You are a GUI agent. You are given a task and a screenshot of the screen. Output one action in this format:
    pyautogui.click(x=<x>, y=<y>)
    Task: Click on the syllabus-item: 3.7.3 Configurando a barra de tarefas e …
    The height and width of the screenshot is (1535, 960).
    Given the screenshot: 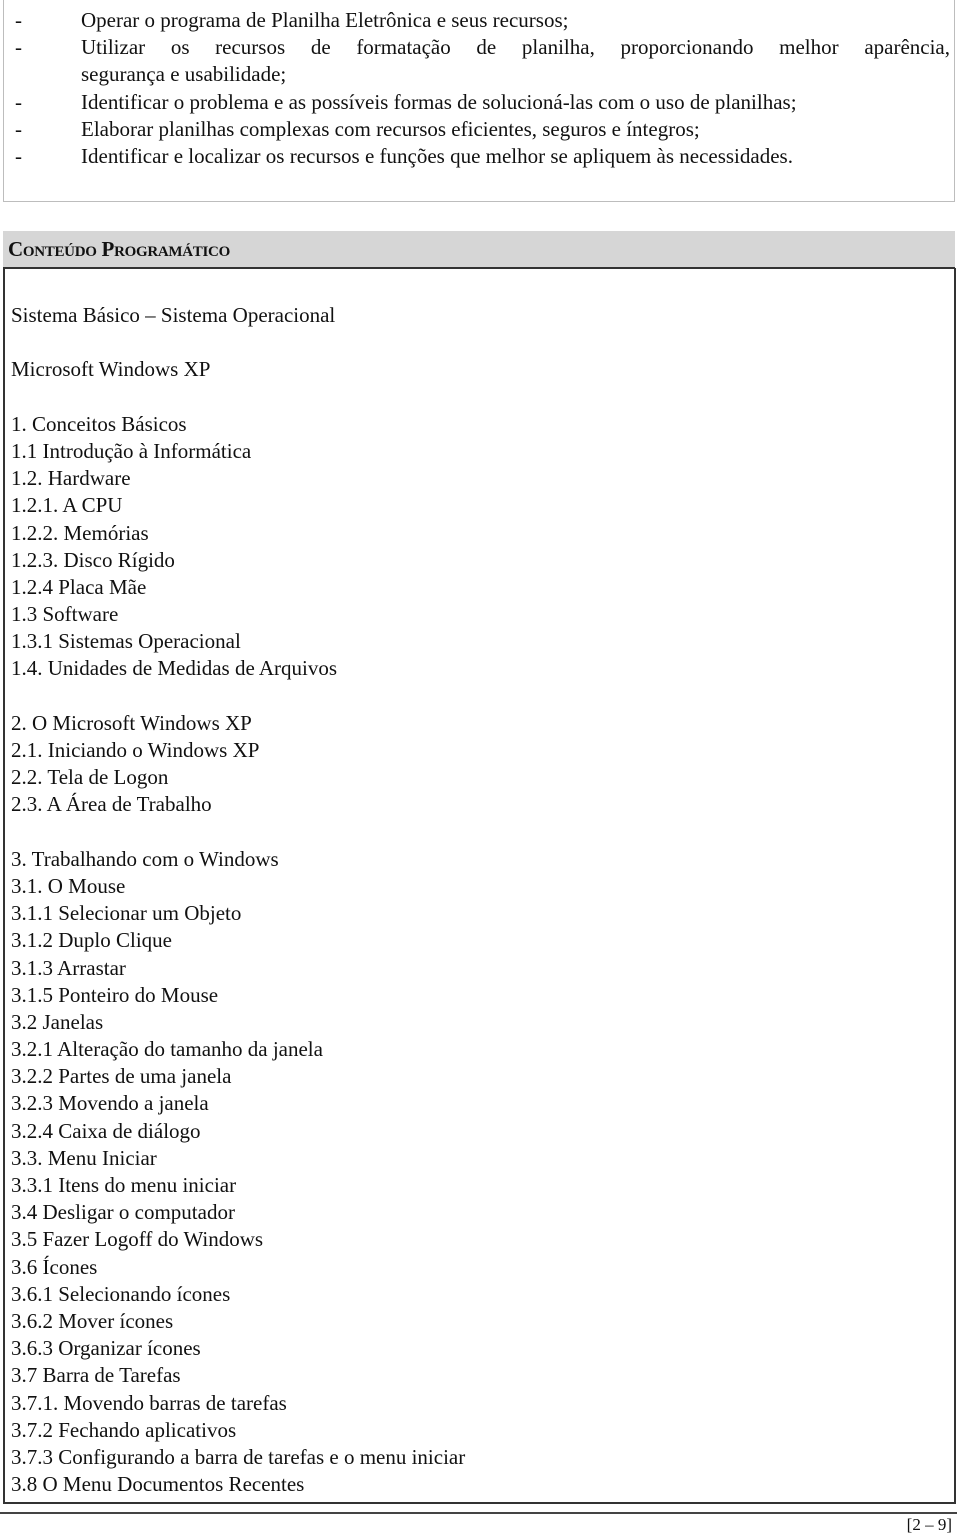 What is the action you would take?
    pyautogui.click(x=238, y=1456)
    